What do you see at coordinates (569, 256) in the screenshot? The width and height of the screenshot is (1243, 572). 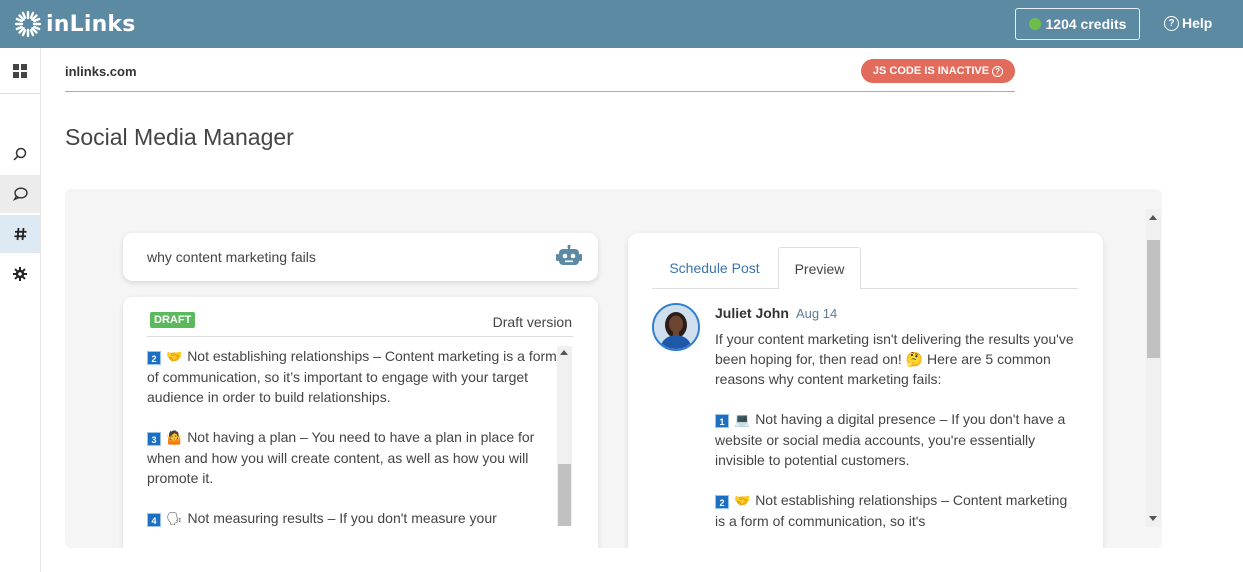 I see `robot-icon` at bounding box center [569, 256].